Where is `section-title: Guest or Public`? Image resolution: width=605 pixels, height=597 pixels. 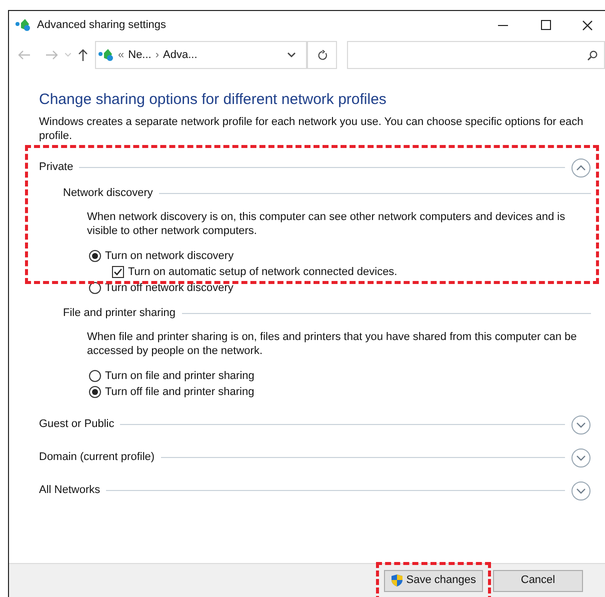 section-title: Guest or Public is located at coordinates (76, 424).